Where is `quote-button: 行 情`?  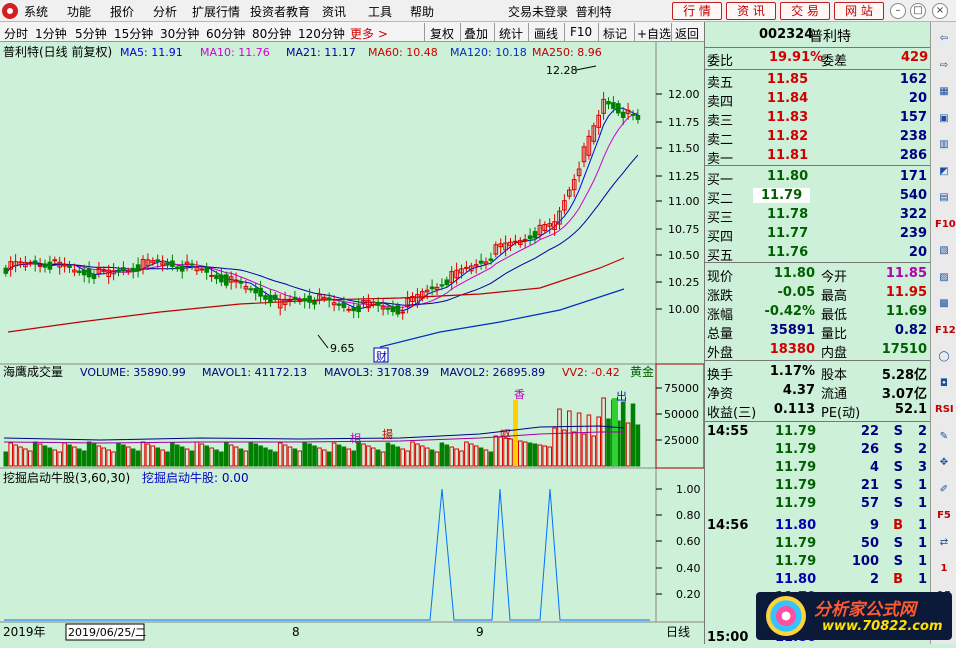
quote-button: 行 情 is located at coordinates (697, 11).